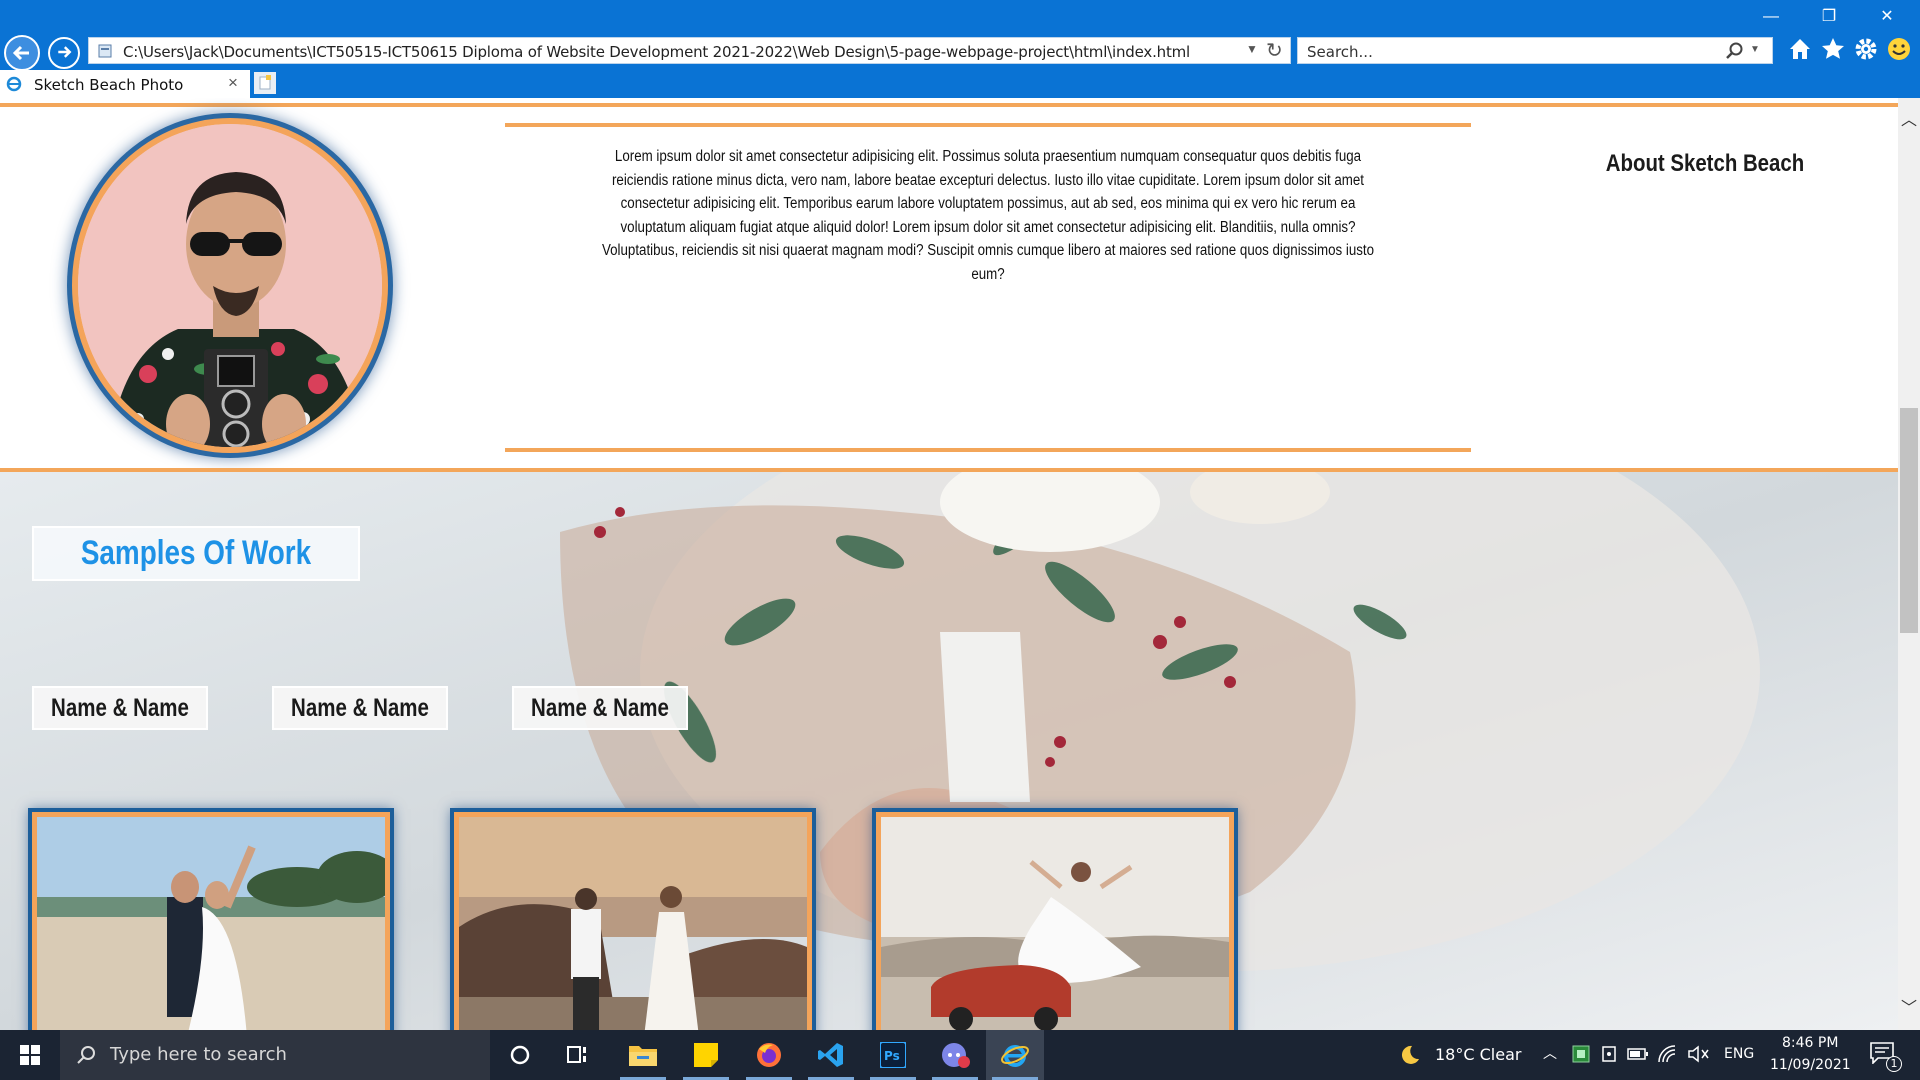 The height and width of the screenshot is (1080, 1920). I want to click on clock-date: 11/09/2021, so click(1810, 1065).